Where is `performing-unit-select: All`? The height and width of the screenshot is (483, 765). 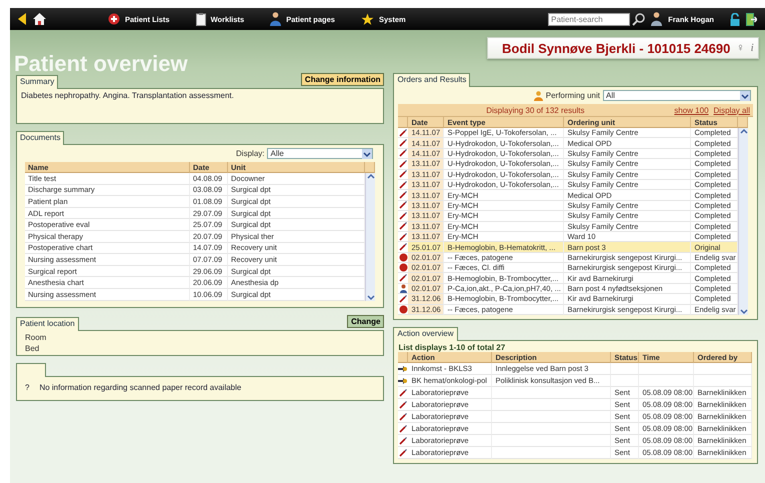 performing-unit-select: All is located at coordinates (677, 95).